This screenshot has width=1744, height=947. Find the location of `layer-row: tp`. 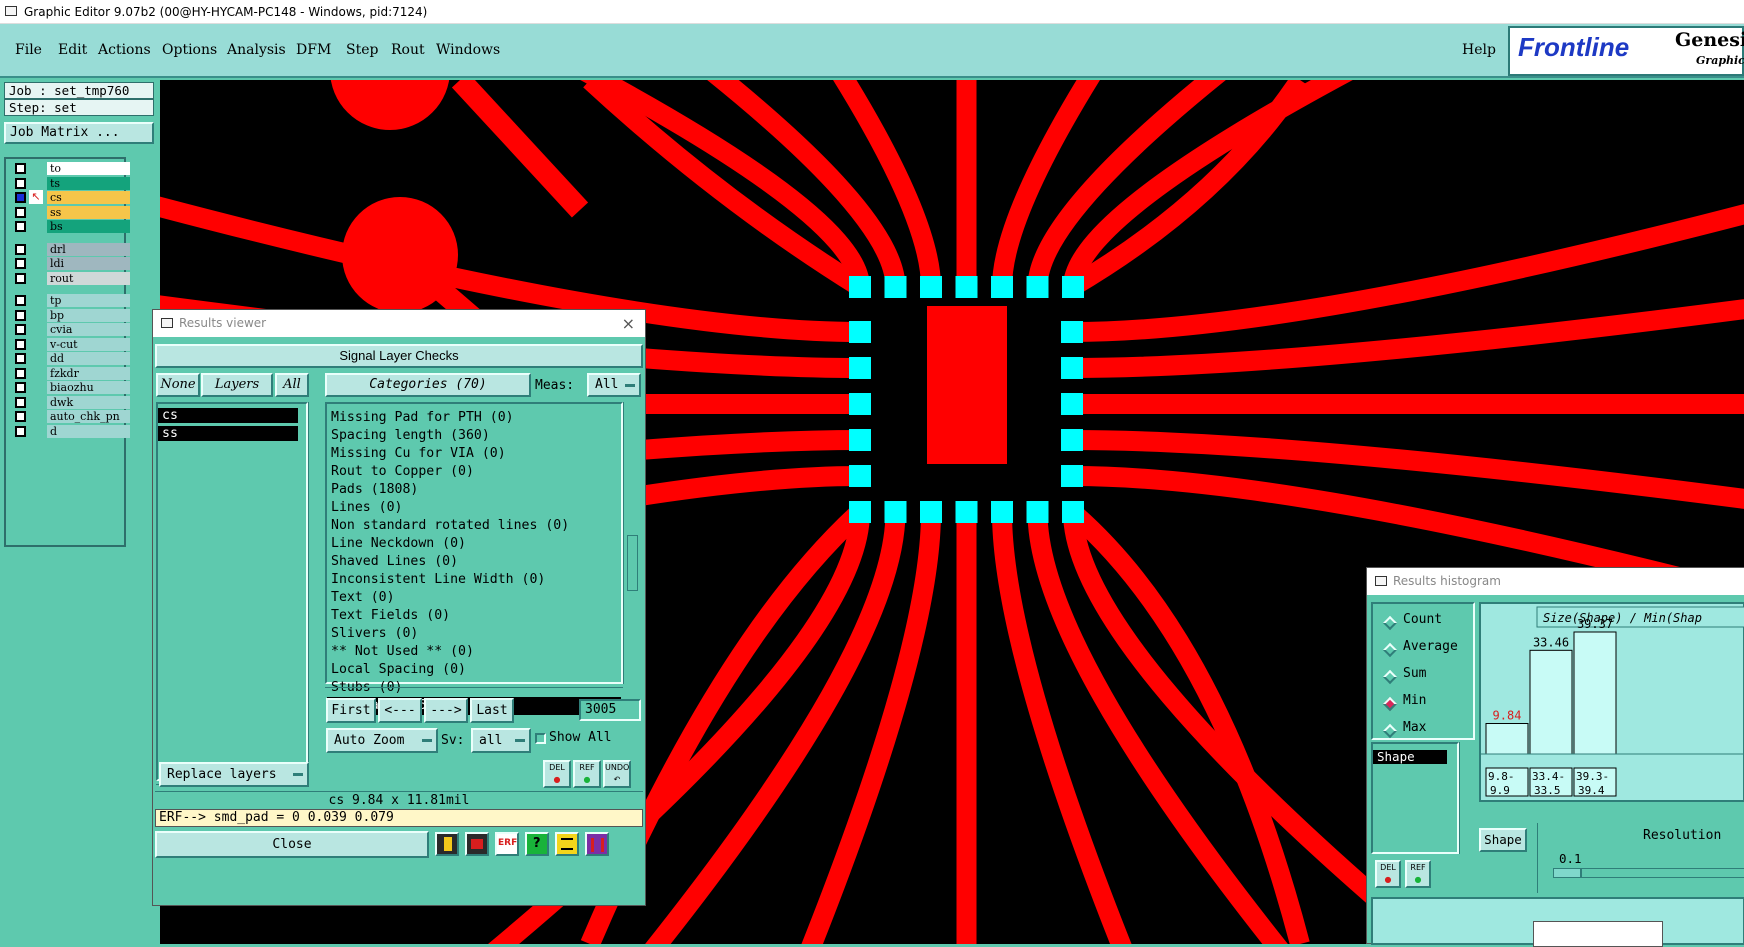

layer-row: tp is located at coordinates (71, 300).